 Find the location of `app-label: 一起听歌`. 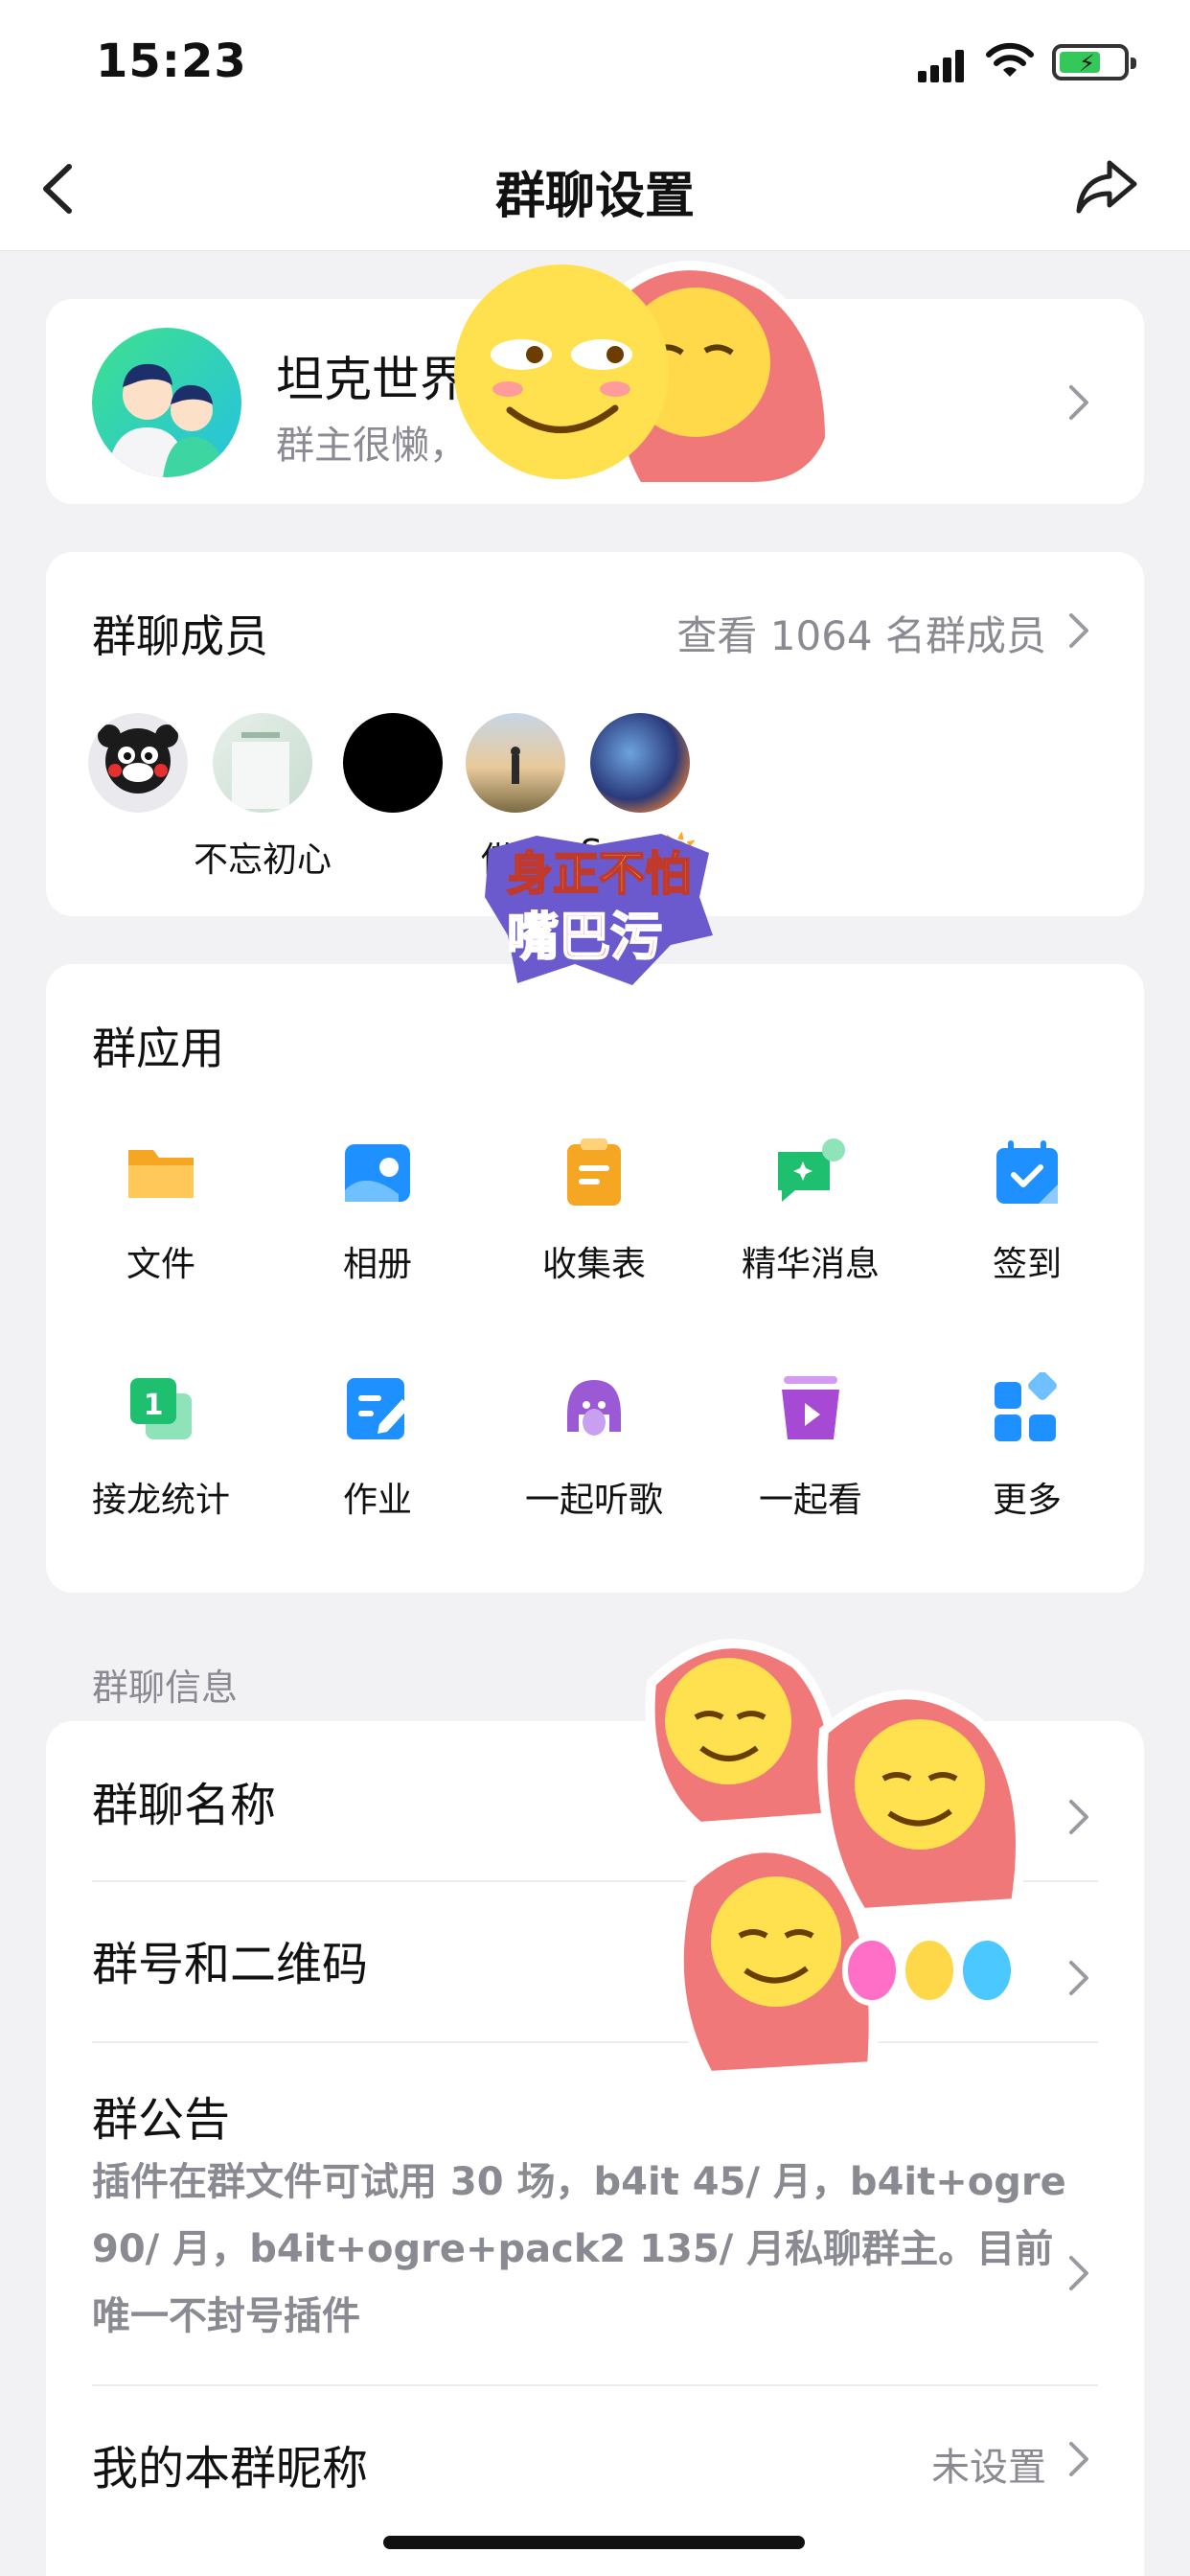

app-label: 一起听歌 is located at coordinates (593, 1500).